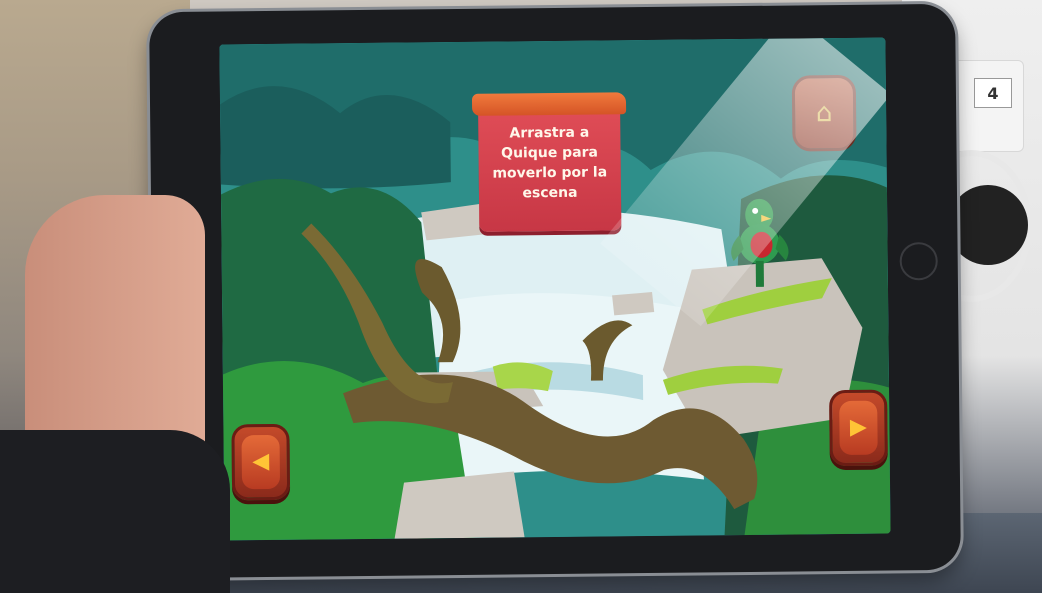 Image resolution: width=1042 pixels, height=593 pixels. Describe the element at coordinates (988, 225) in the screenshot. I see `headphones` at that location.